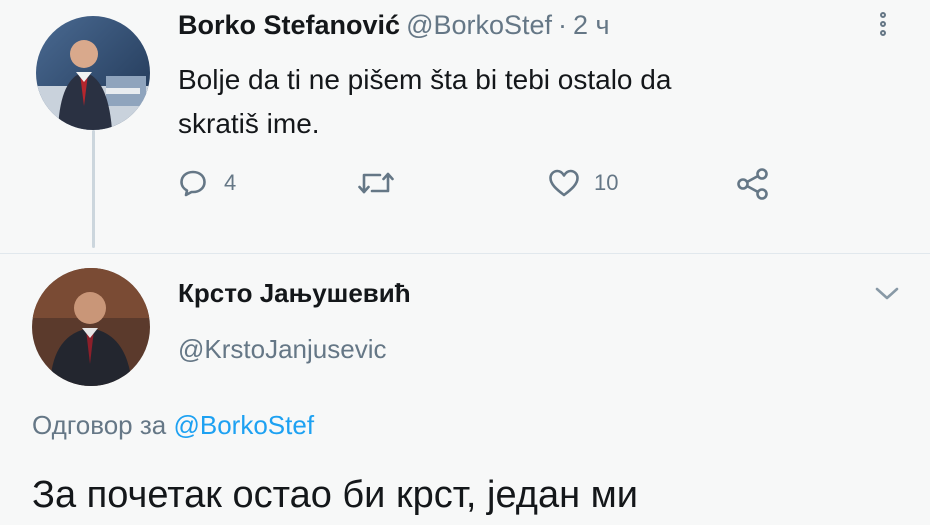  Describe the element at coordinates (606, 182) in the screenshot. I see `like-count: 10` at that location.